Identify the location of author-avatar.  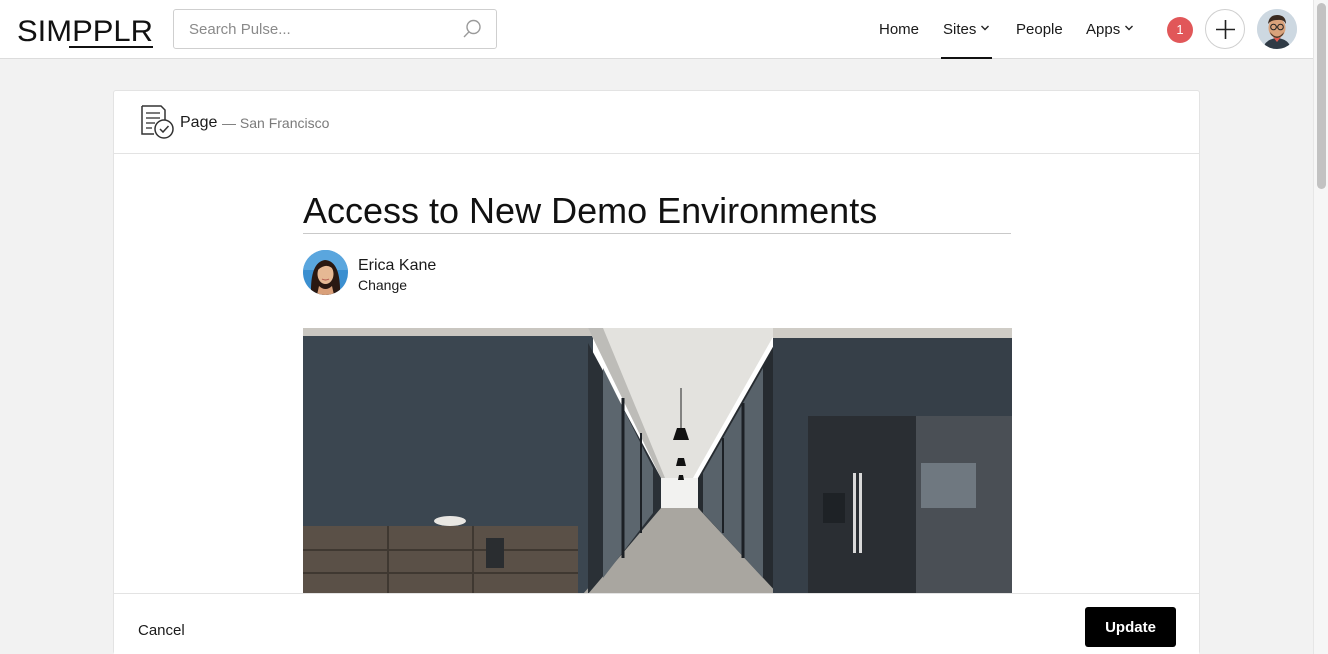
(325, 272).